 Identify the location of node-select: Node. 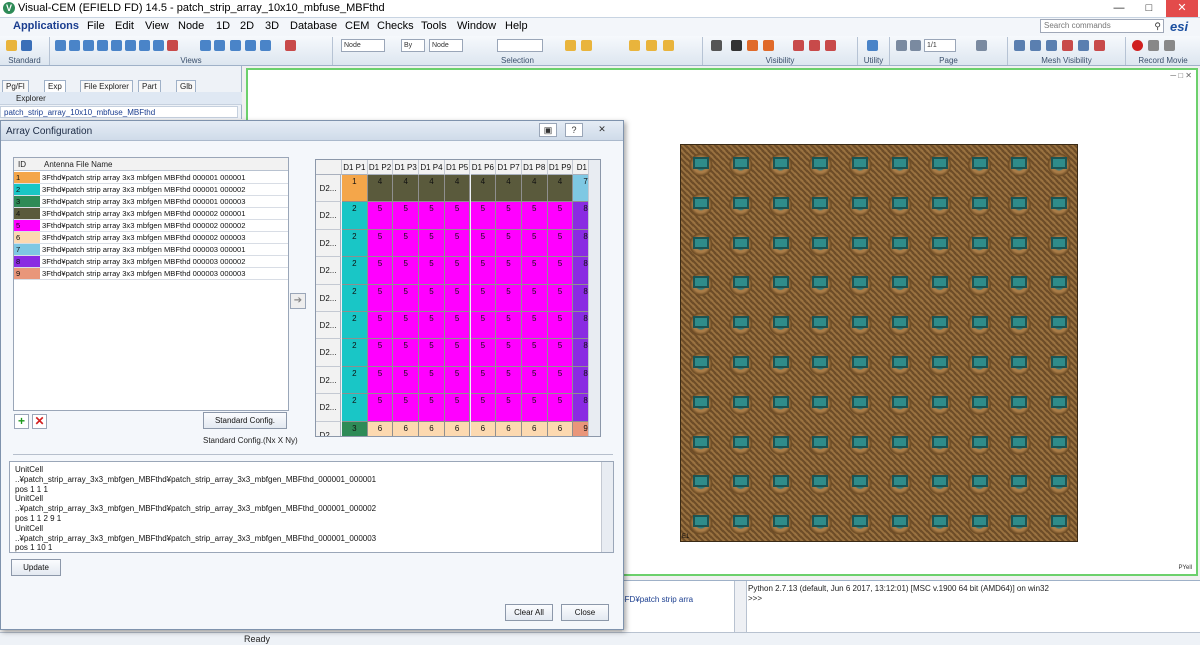
(446, 45).